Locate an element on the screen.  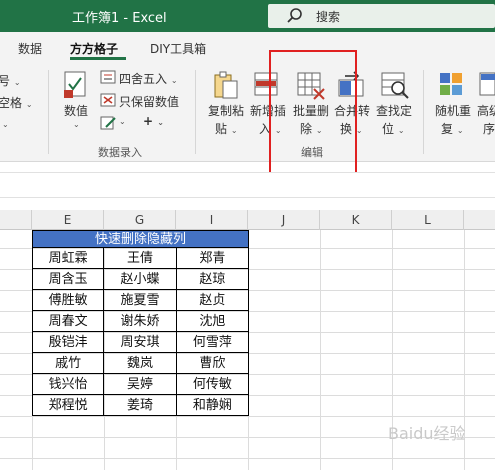
value-icon is located at coordinates (75, 84).